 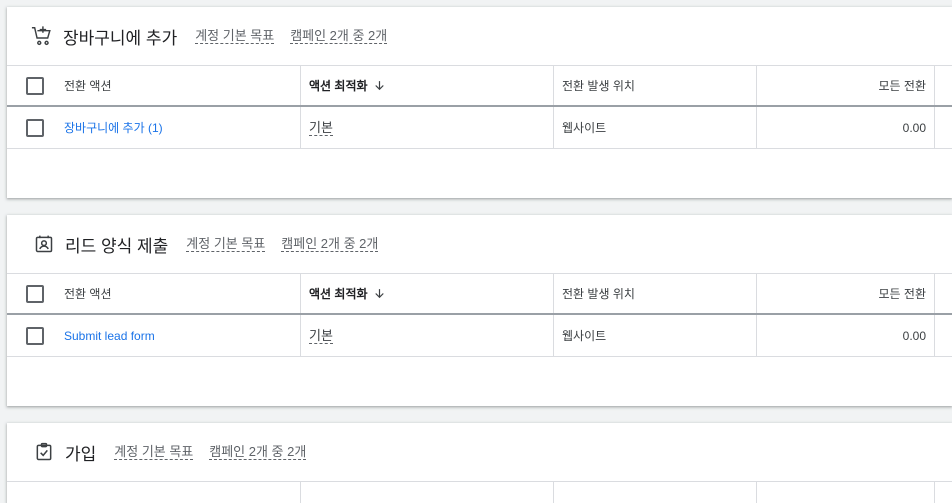 What do you see at coordinates (113, 127) in the screenshot?
I see `conversion-action-link: 장바구니에 추가 (1)` at bounding box center [113, 127].